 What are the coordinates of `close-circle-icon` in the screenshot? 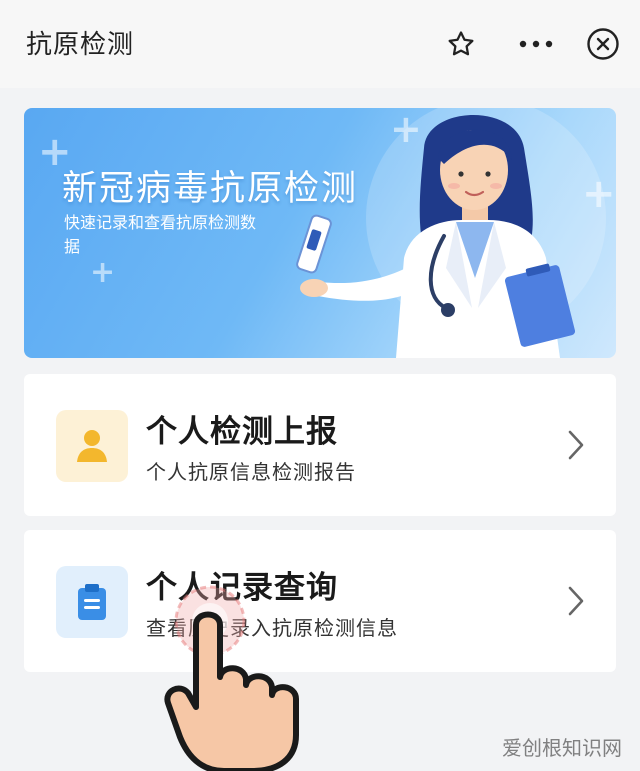 It's located at (603, 44).